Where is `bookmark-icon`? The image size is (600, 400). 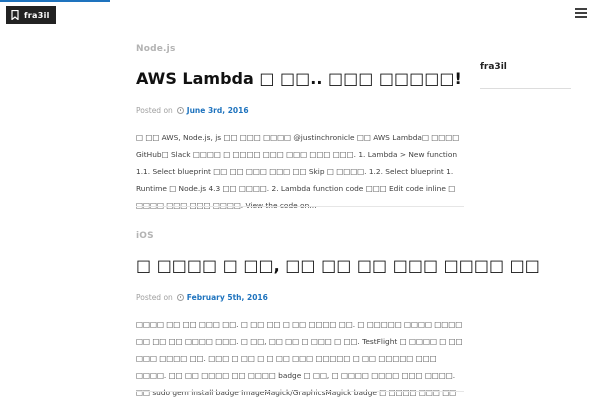 bookmark-icon is located at coordinates (15, 15).